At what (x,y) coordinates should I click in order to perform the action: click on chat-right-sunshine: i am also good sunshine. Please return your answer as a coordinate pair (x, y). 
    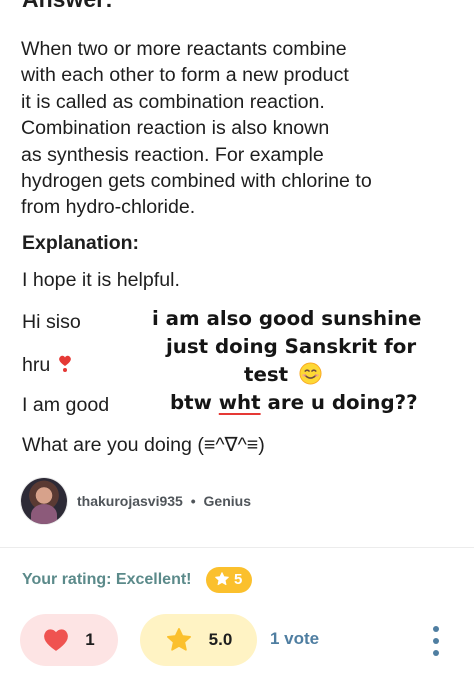
    Looking at the image, I should click on (287, 318).